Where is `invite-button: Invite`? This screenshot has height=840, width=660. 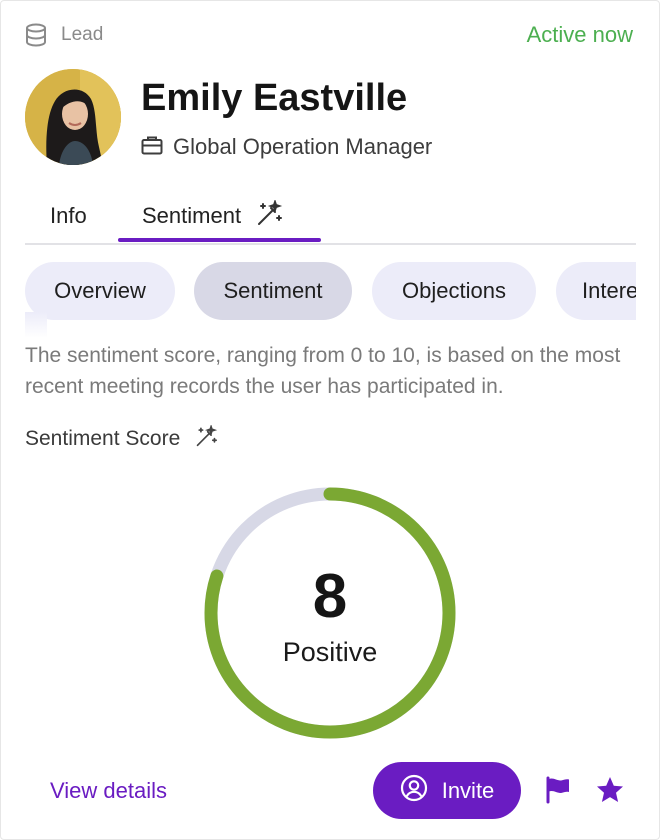 invite-button: Invite is located at coordinates (447, 790).